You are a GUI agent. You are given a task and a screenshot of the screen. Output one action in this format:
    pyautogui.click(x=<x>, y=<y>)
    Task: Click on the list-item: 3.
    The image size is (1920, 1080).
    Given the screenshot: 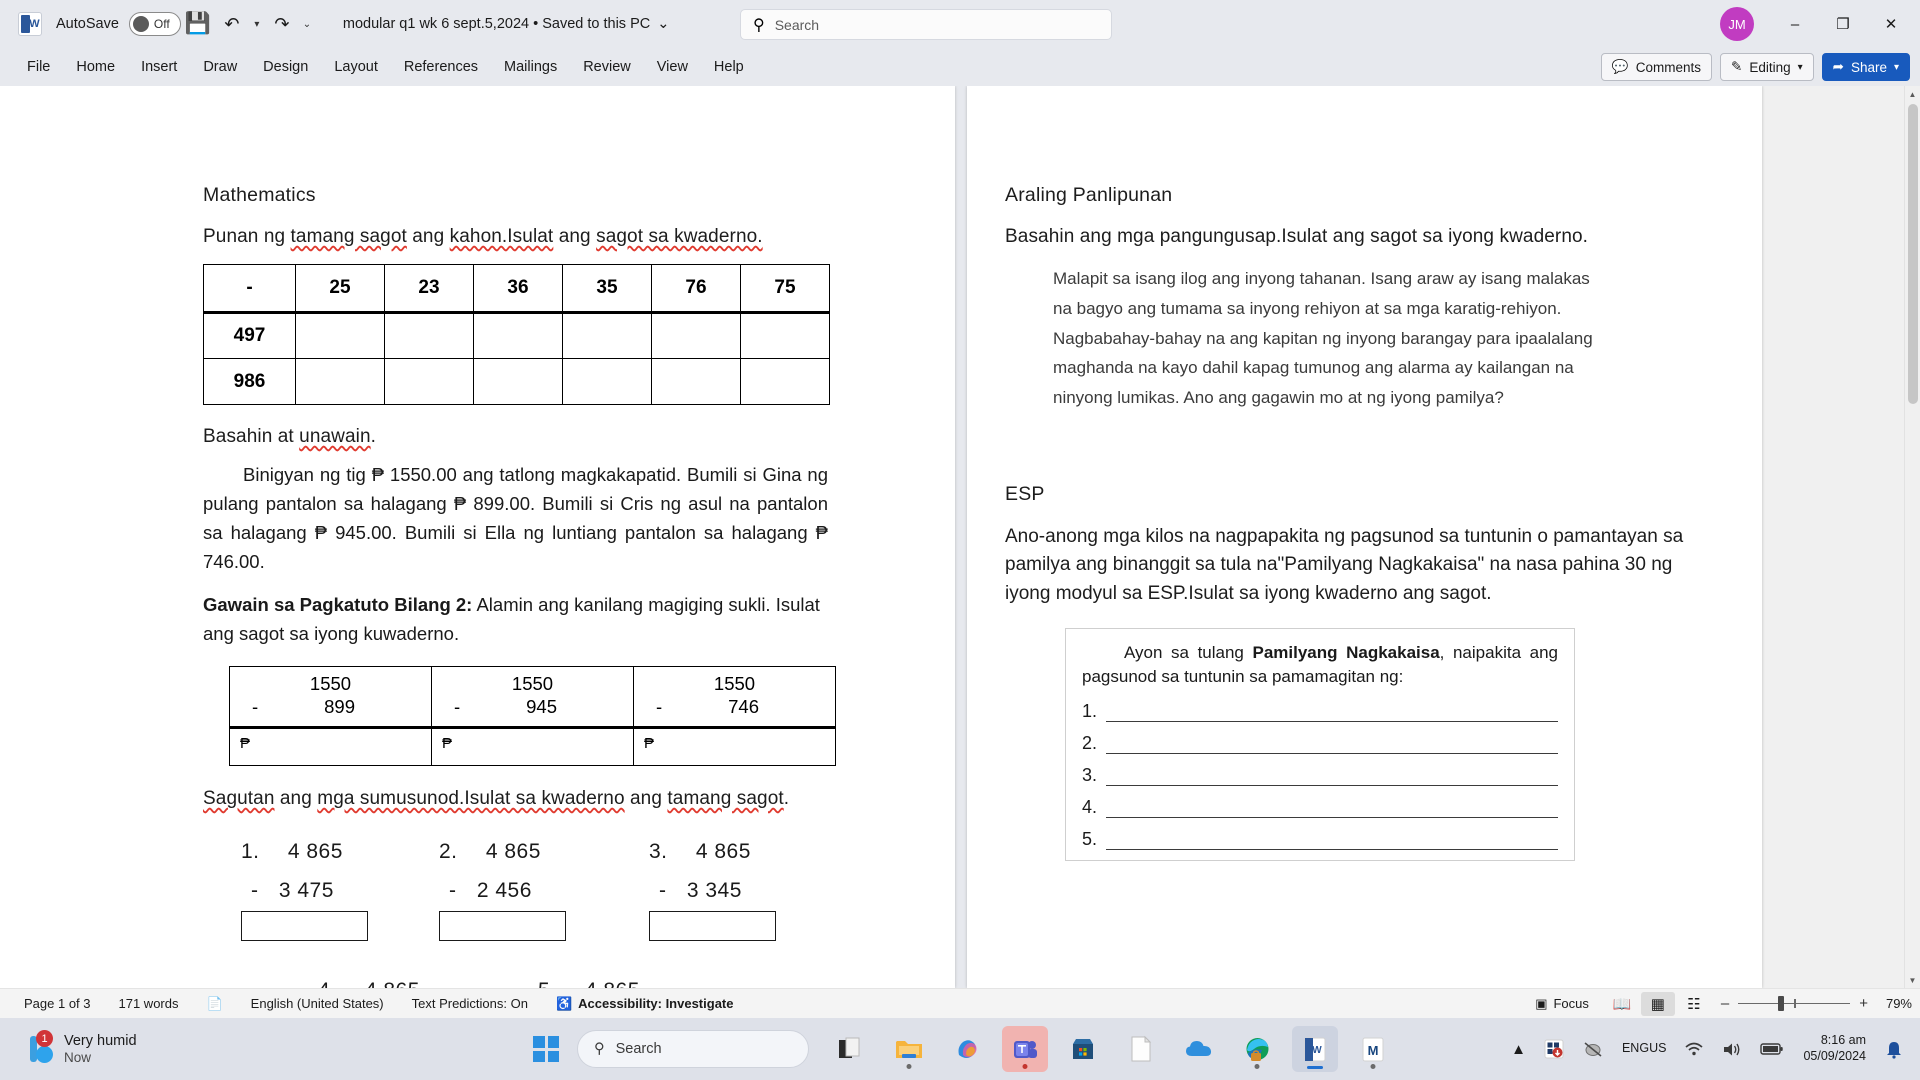 What is the action you would take?
    pyautogui.click(x=1320, y=775)
    